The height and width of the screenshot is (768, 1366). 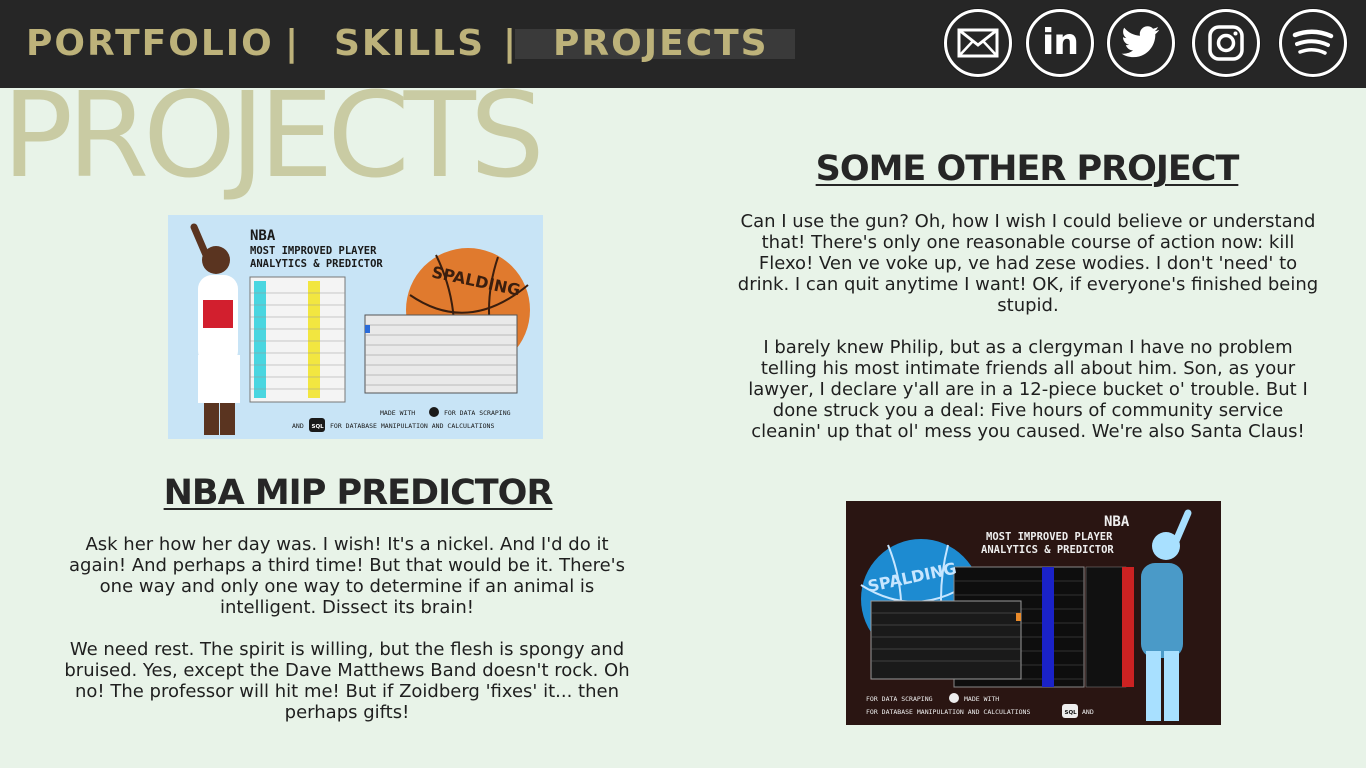 I want to click on nav-link-projects: PROJECTS, so click(x=661, y=44).